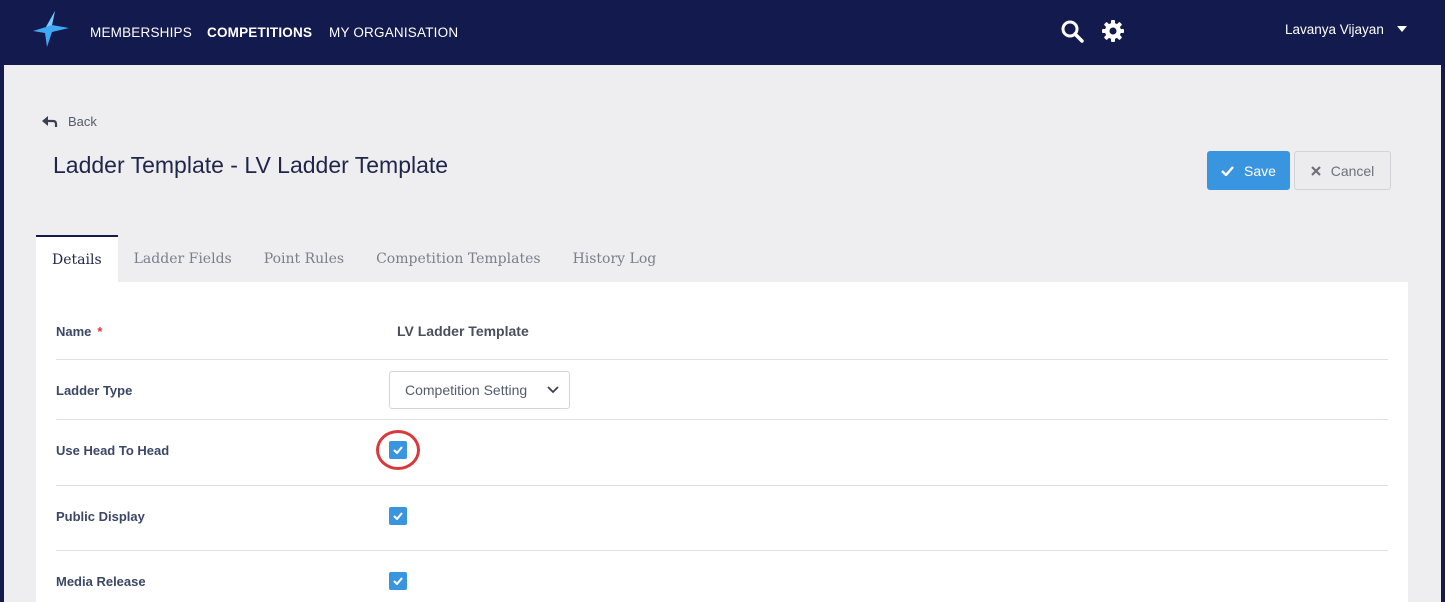  What do you see at coordinates (1315, 170) in the screenshot?
I see `close-icon` at bounding box center [1315, 170].